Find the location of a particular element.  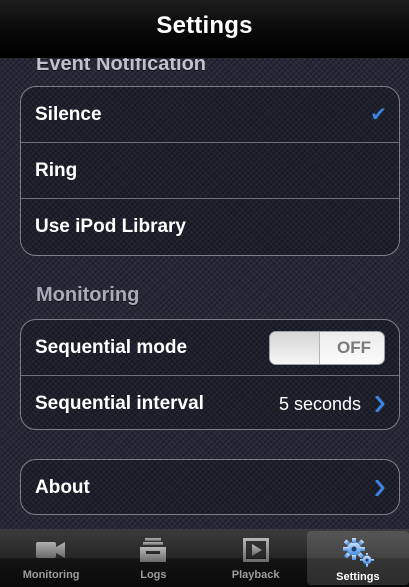

video-camera-icon is located at coordinates (51, 550).